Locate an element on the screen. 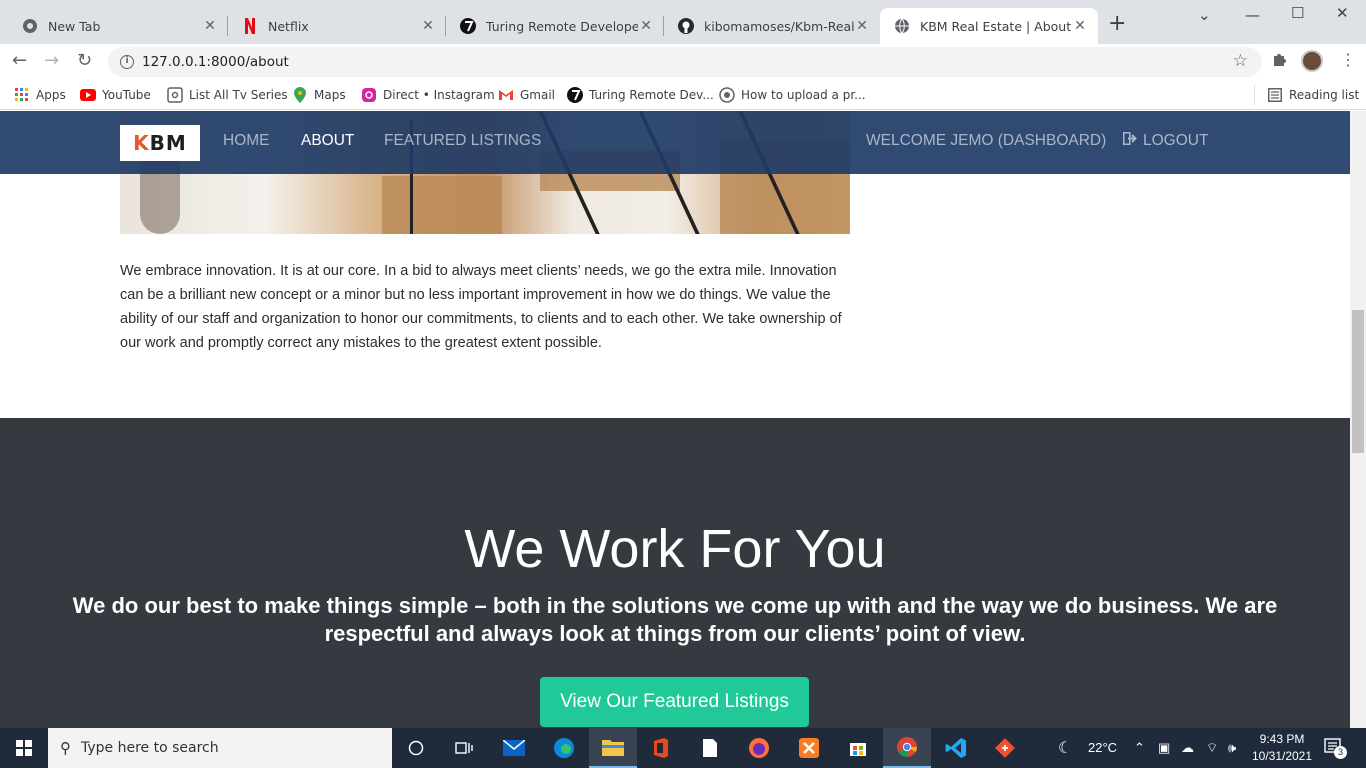 The image size is (1366, 768). meet-now-icon: ▣ is located at coordinates (1164, 748).